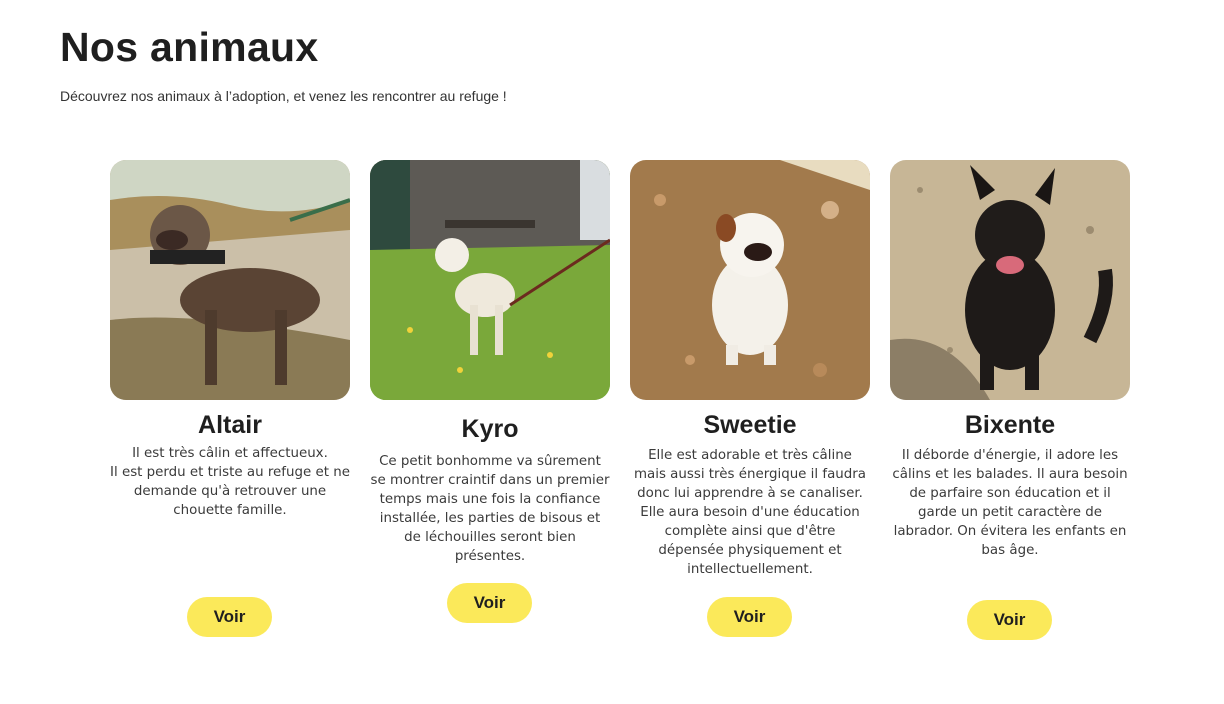  Describe the element at coordinates (230, 280) in the screenshot. I see `animal-photo-altair` at that location.